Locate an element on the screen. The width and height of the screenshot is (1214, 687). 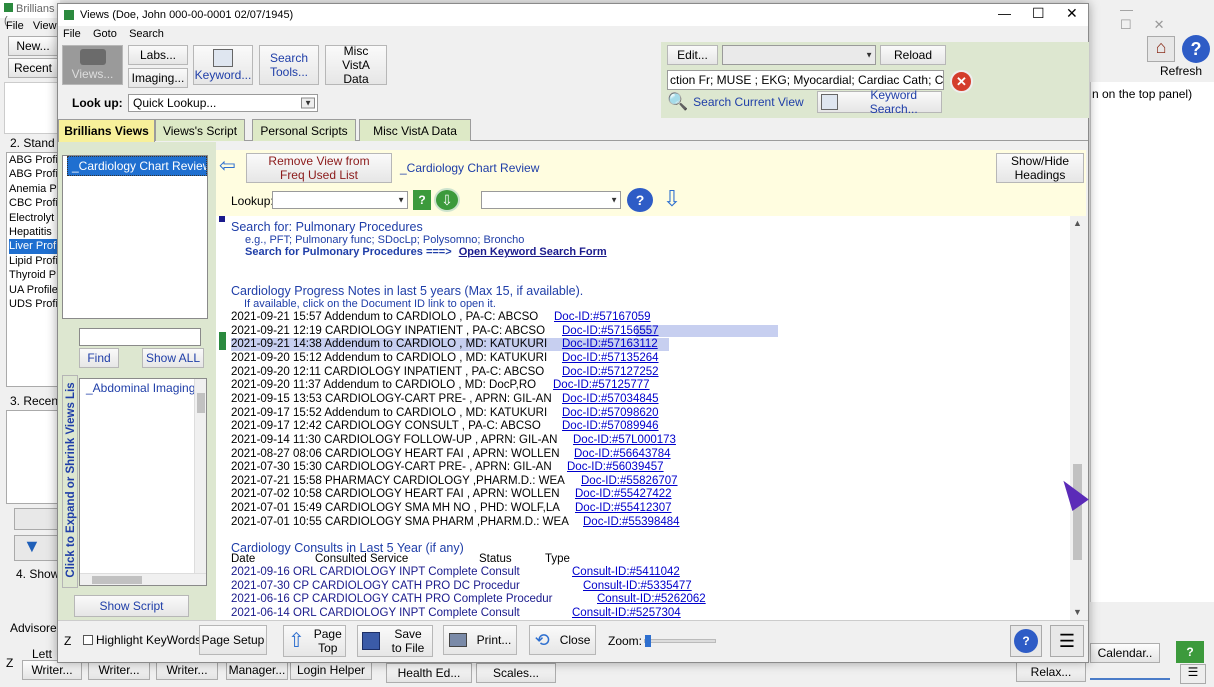
scrollbar-h-mini is located at coordinates (143, 579).